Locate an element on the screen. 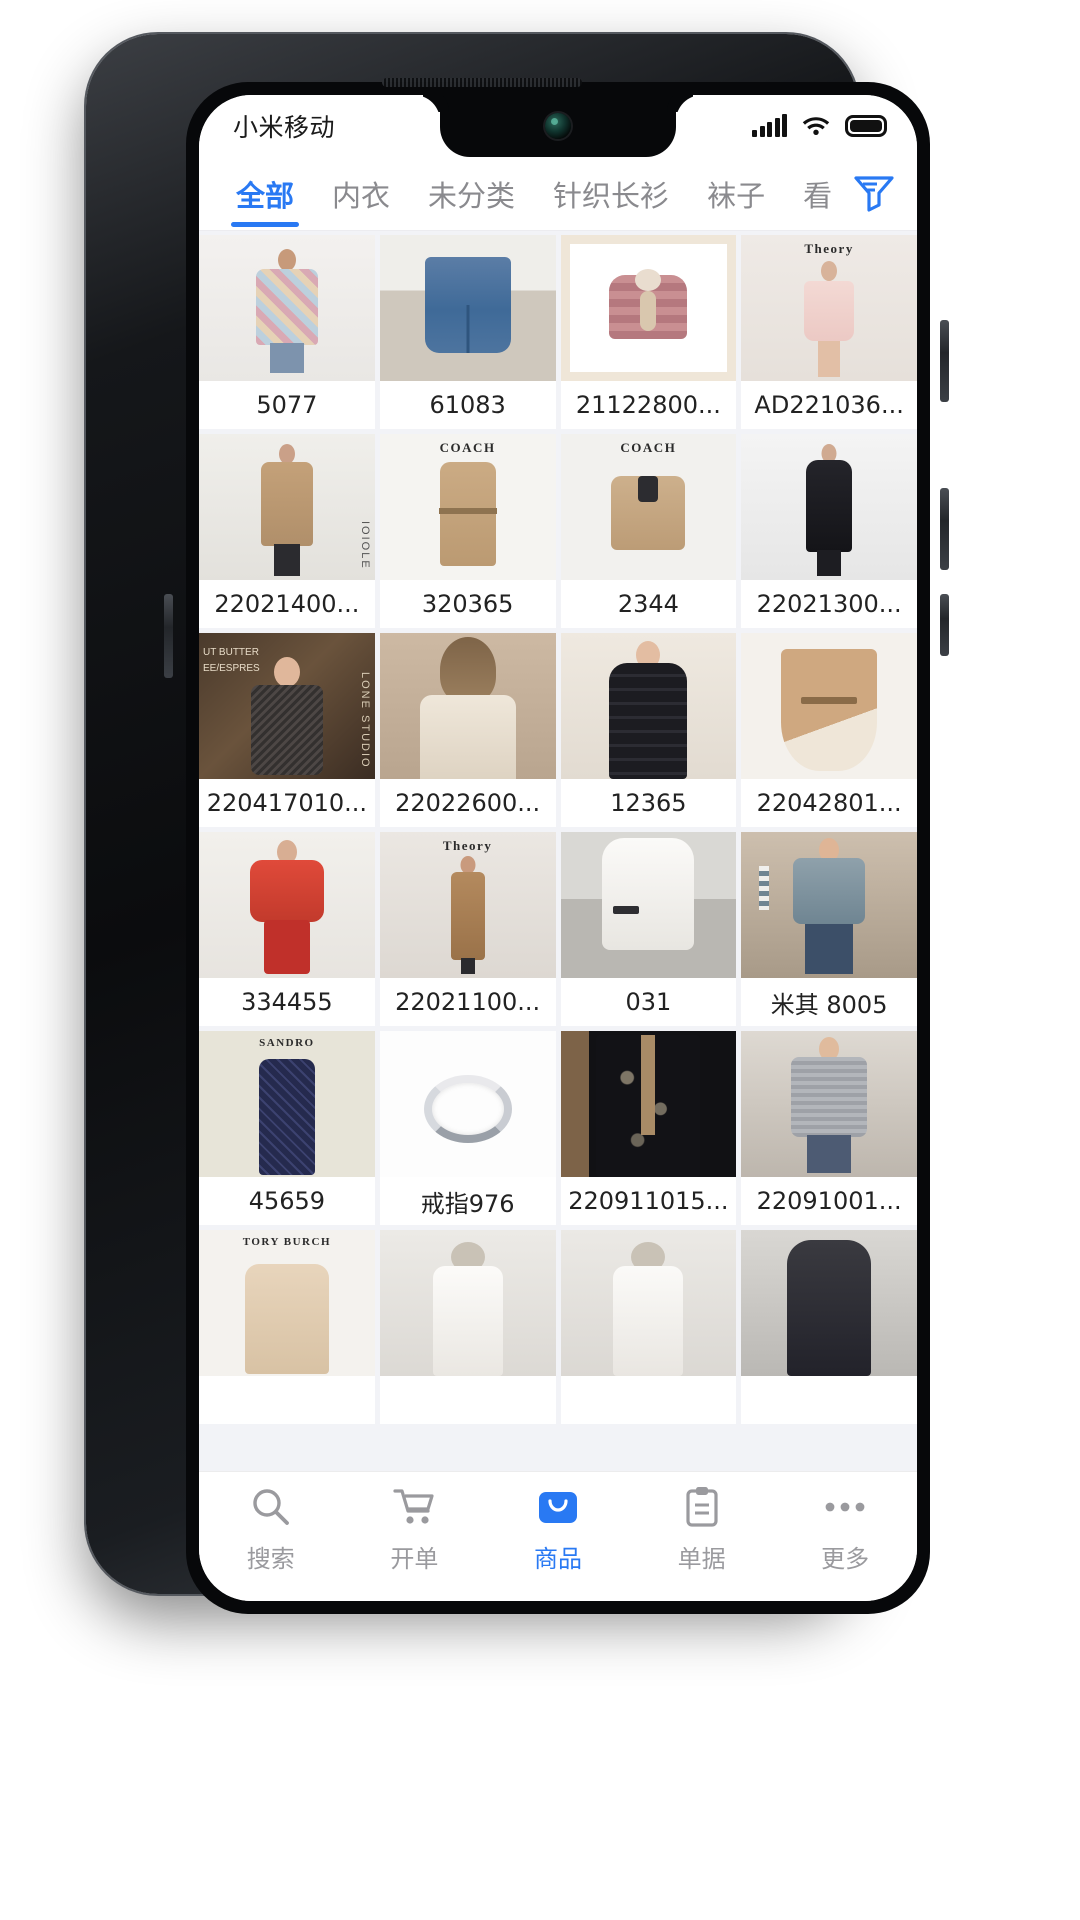  volume-down-button is located at coordinates (944, 529).